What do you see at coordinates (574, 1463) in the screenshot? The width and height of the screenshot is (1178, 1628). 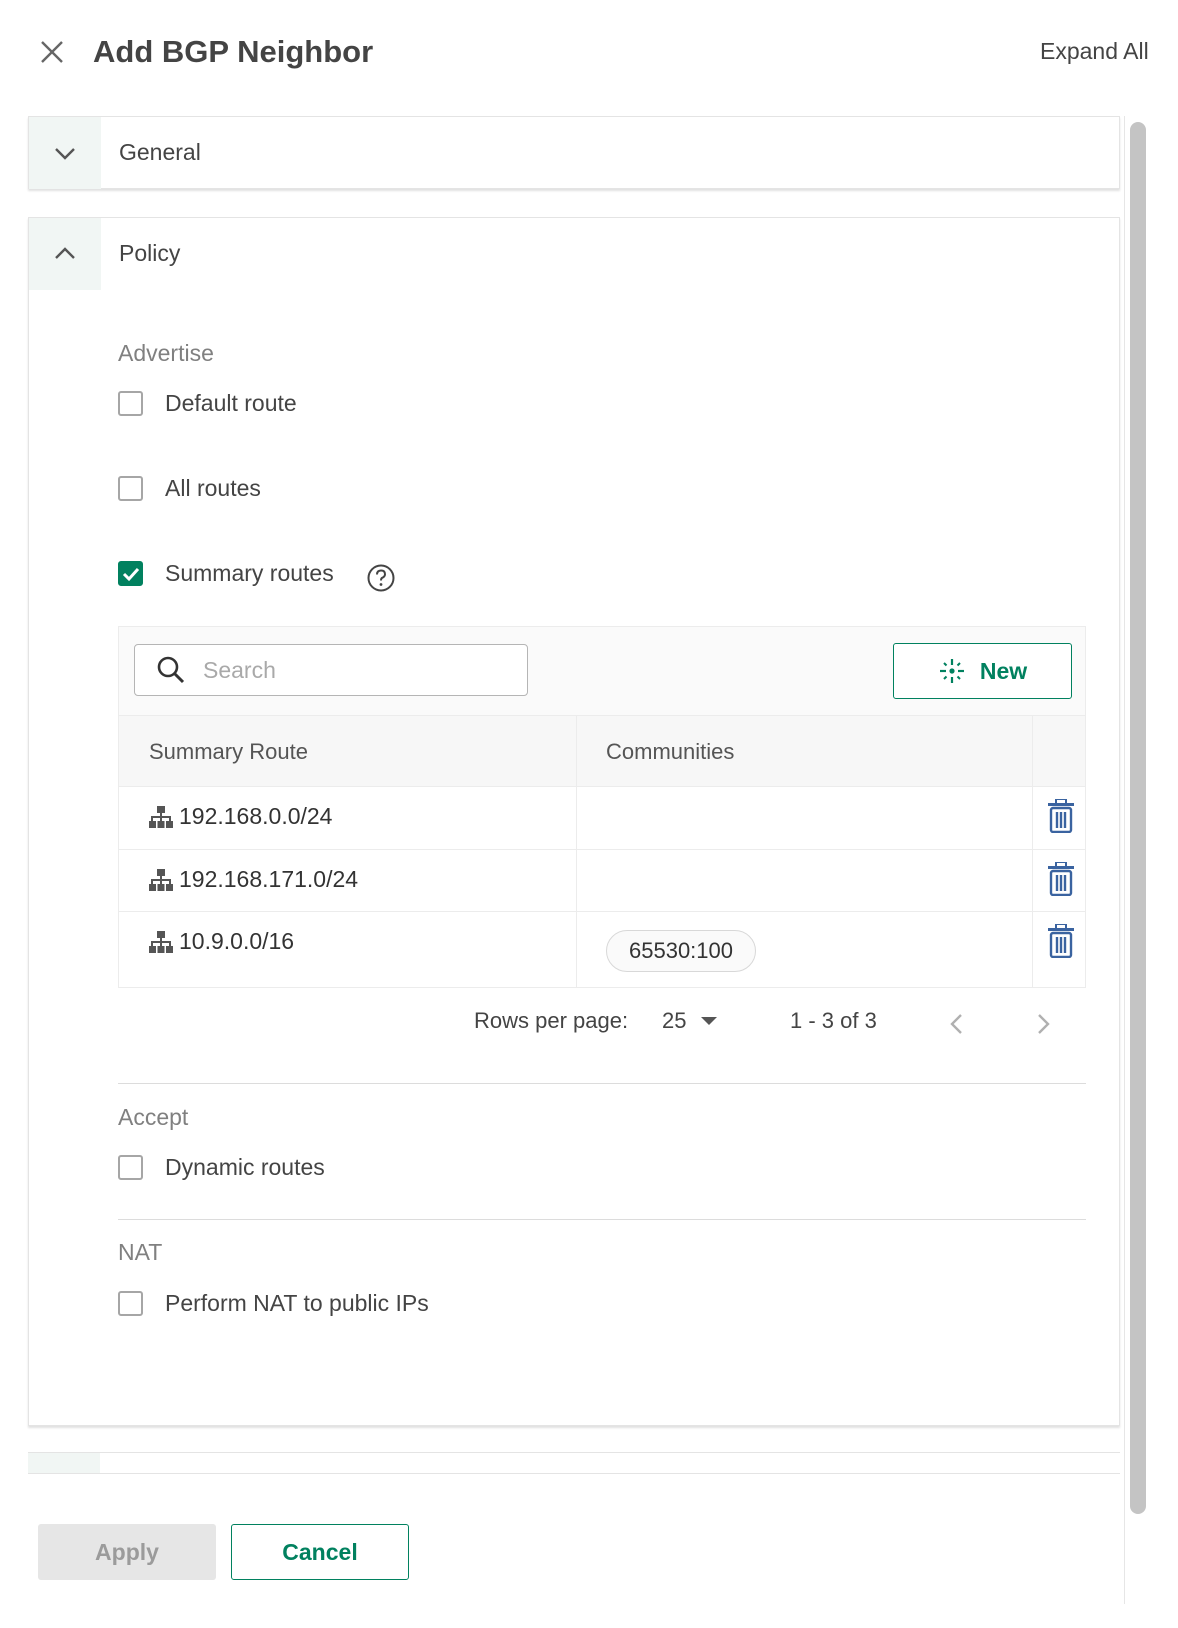 I see `next-panel-partial` at bounding box center [574, 1463].